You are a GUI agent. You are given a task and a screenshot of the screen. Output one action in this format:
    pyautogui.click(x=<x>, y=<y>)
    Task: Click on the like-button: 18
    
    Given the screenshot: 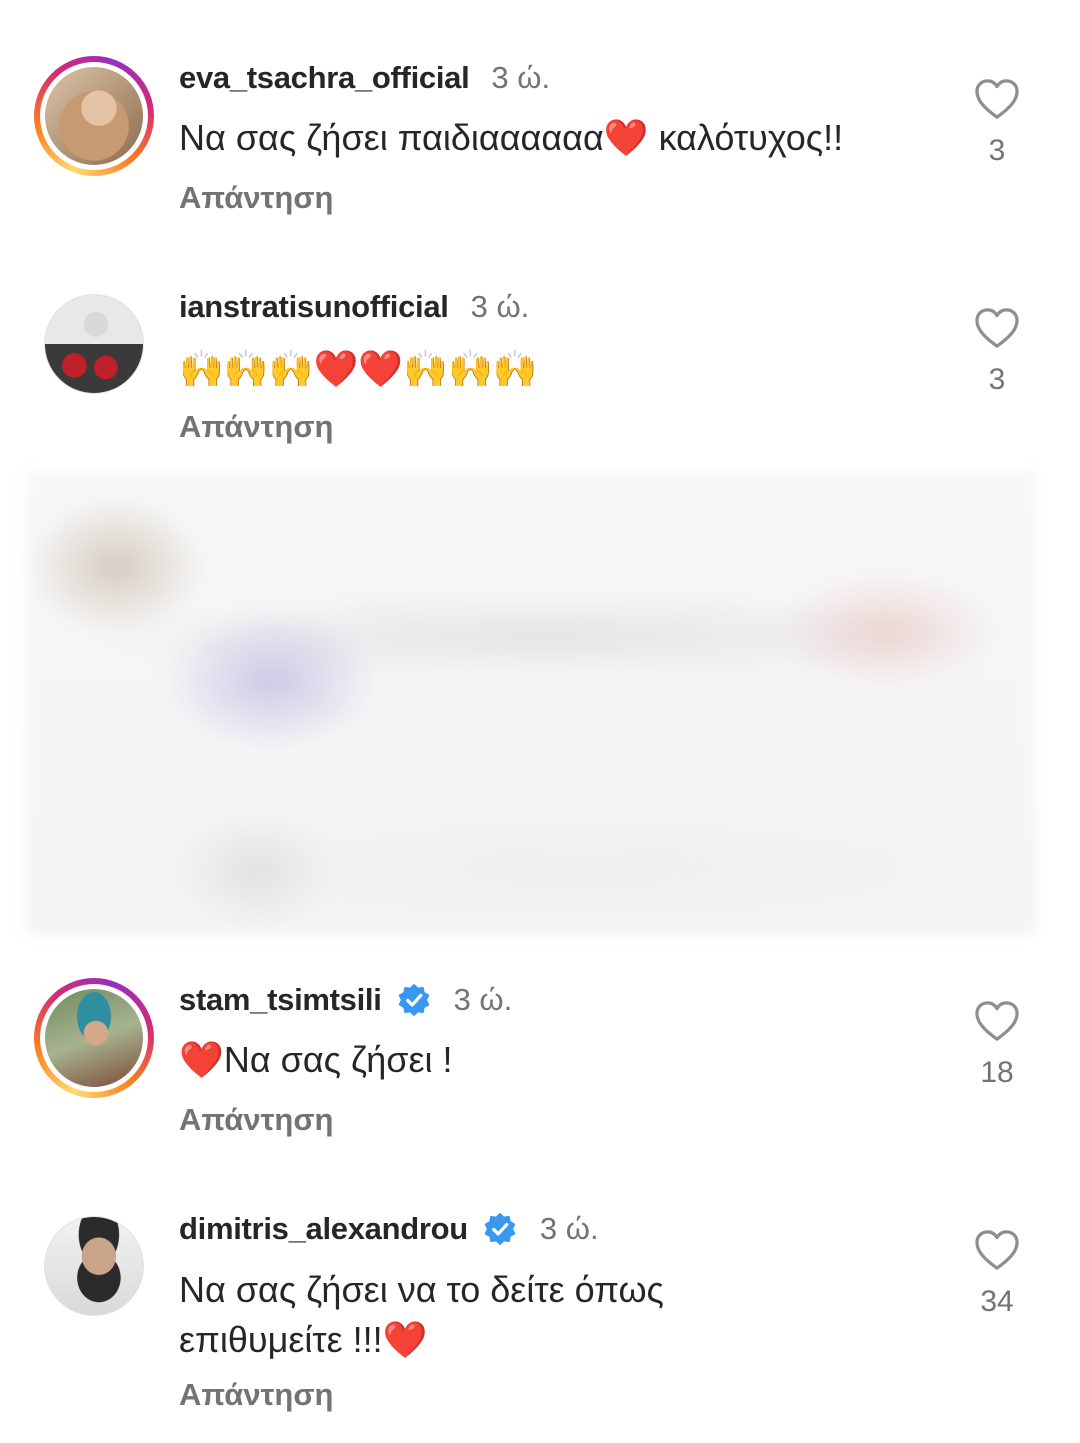 What is the action you would take?
    pyautogui.click(x=997, y=1045)
    